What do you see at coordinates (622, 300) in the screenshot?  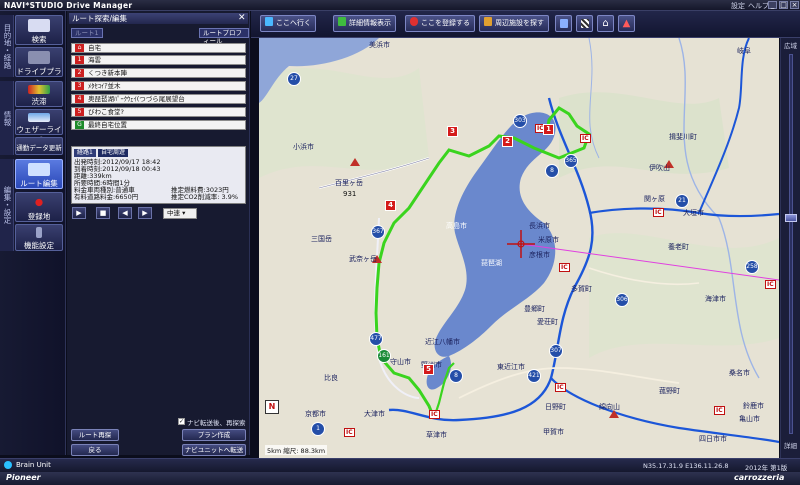 I see `route-number: 306` at bounding box center [622, 300].